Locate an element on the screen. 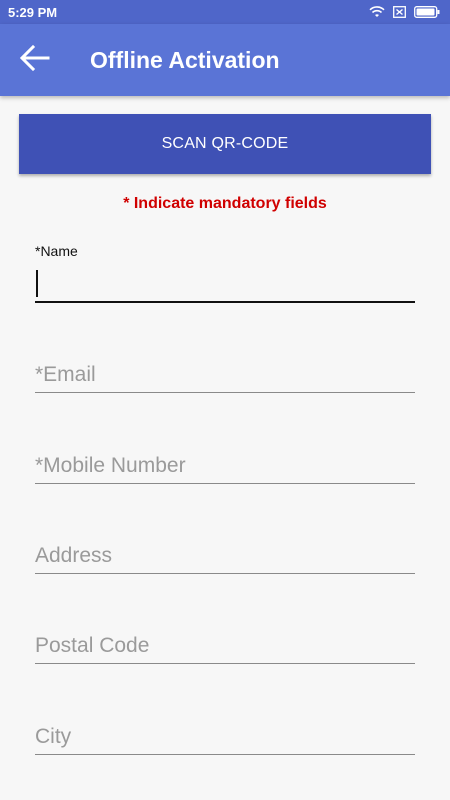  text-cursor is located at coordinates (37, 283).